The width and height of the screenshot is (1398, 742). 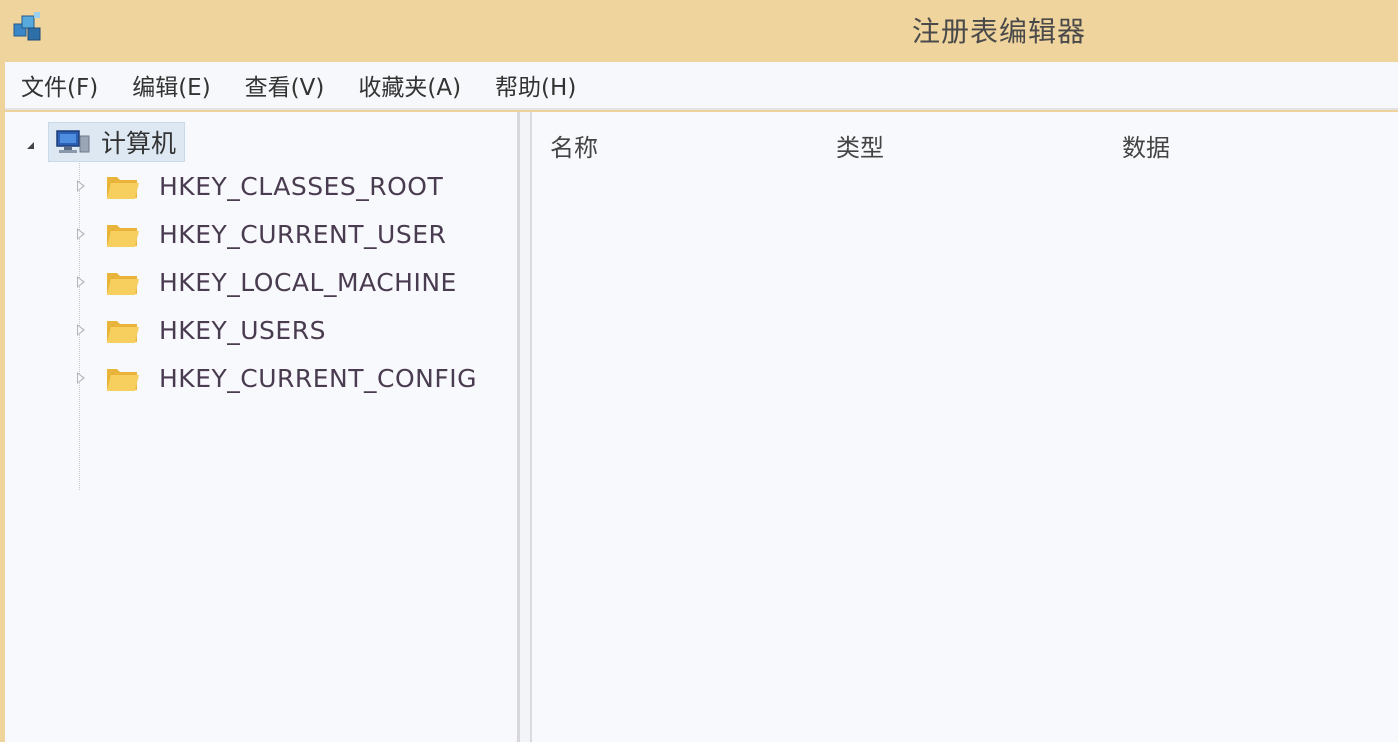 I want to click on tree-item-label: HKEY_CURRENT_USER, so click(x=303, y=234).